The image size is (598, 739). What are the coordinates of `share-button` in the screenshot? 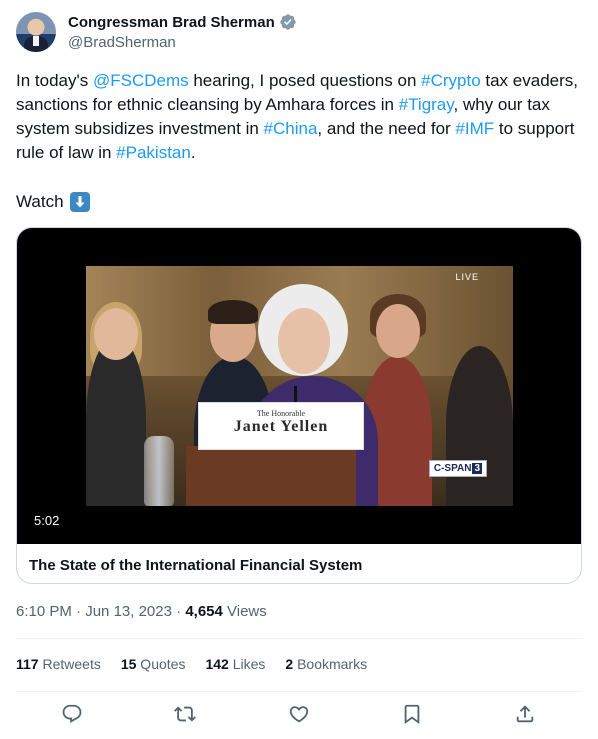 It's located at (526, 715).